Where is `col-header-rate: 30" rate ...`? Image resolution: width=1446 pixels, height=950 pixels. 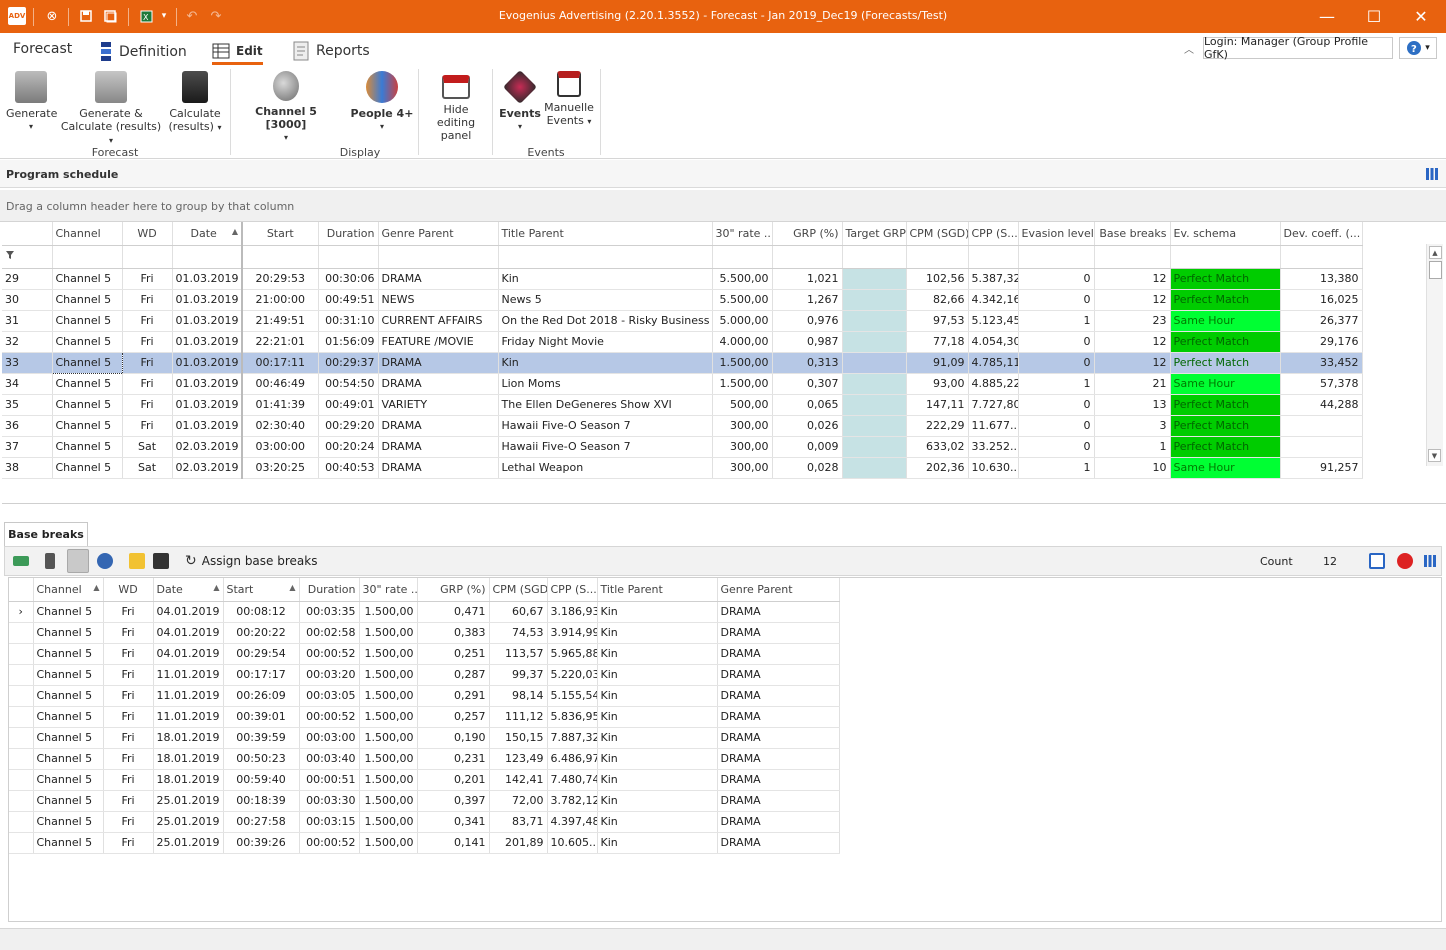 col-header-rate: 30" rate ... is located at coordinates (388, 590).